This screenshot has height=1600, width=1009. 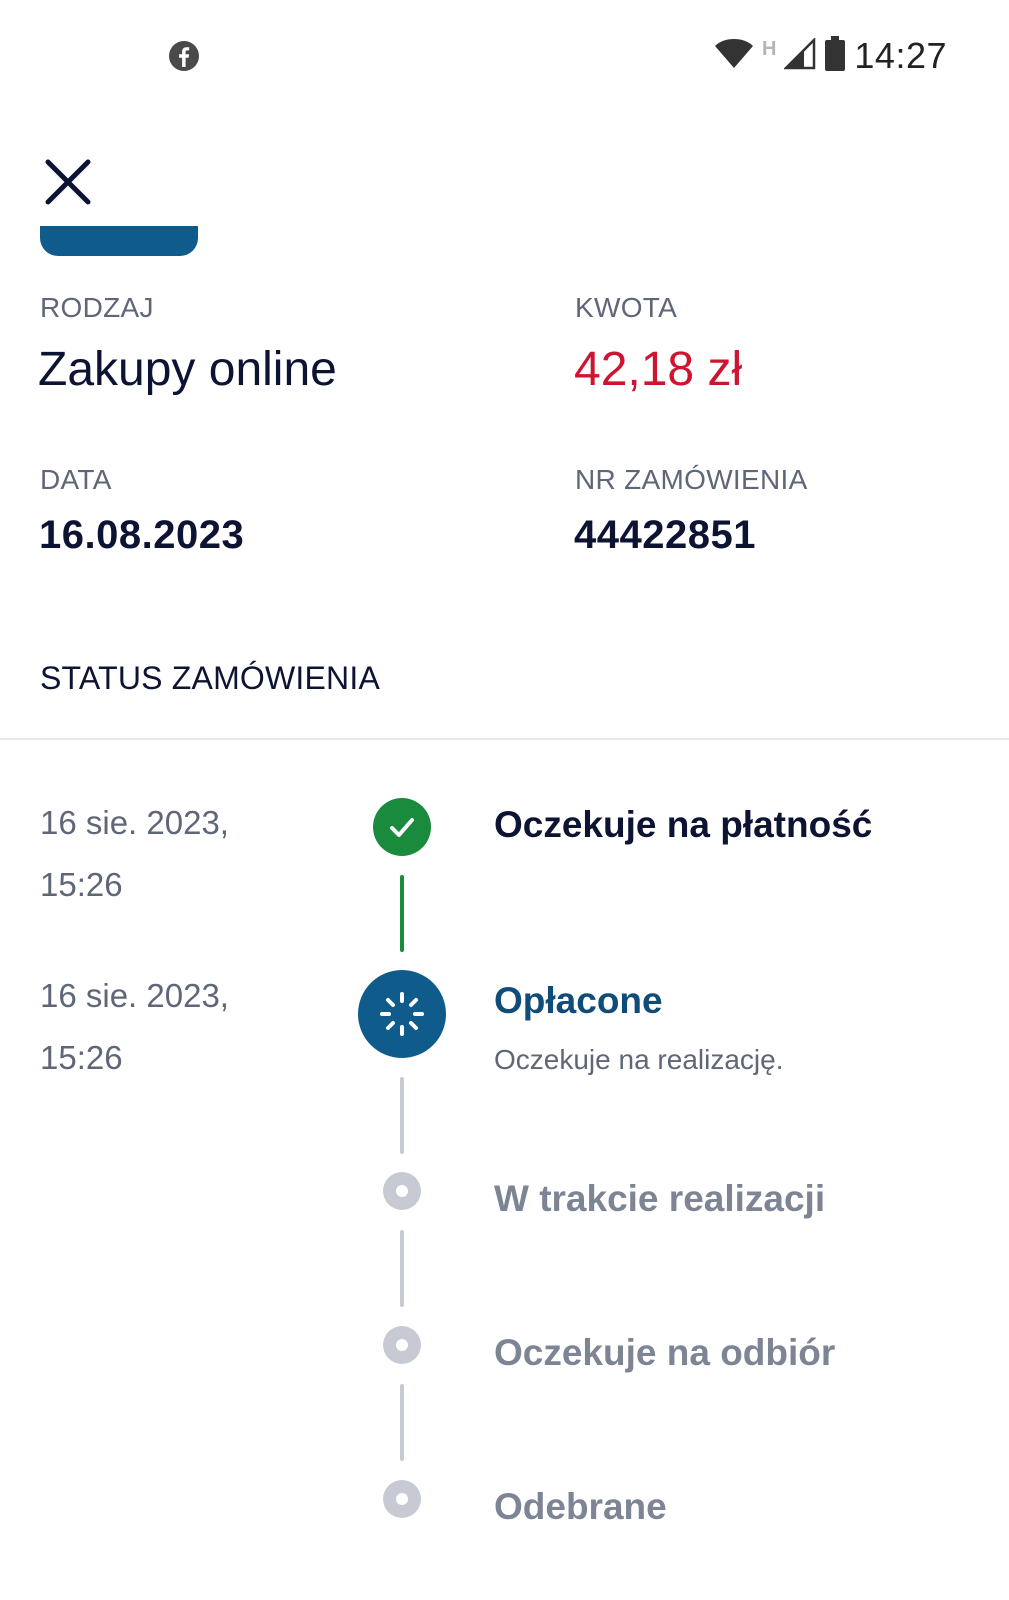 I want to click on status-time: 14:27, so click(x=900, y=55).